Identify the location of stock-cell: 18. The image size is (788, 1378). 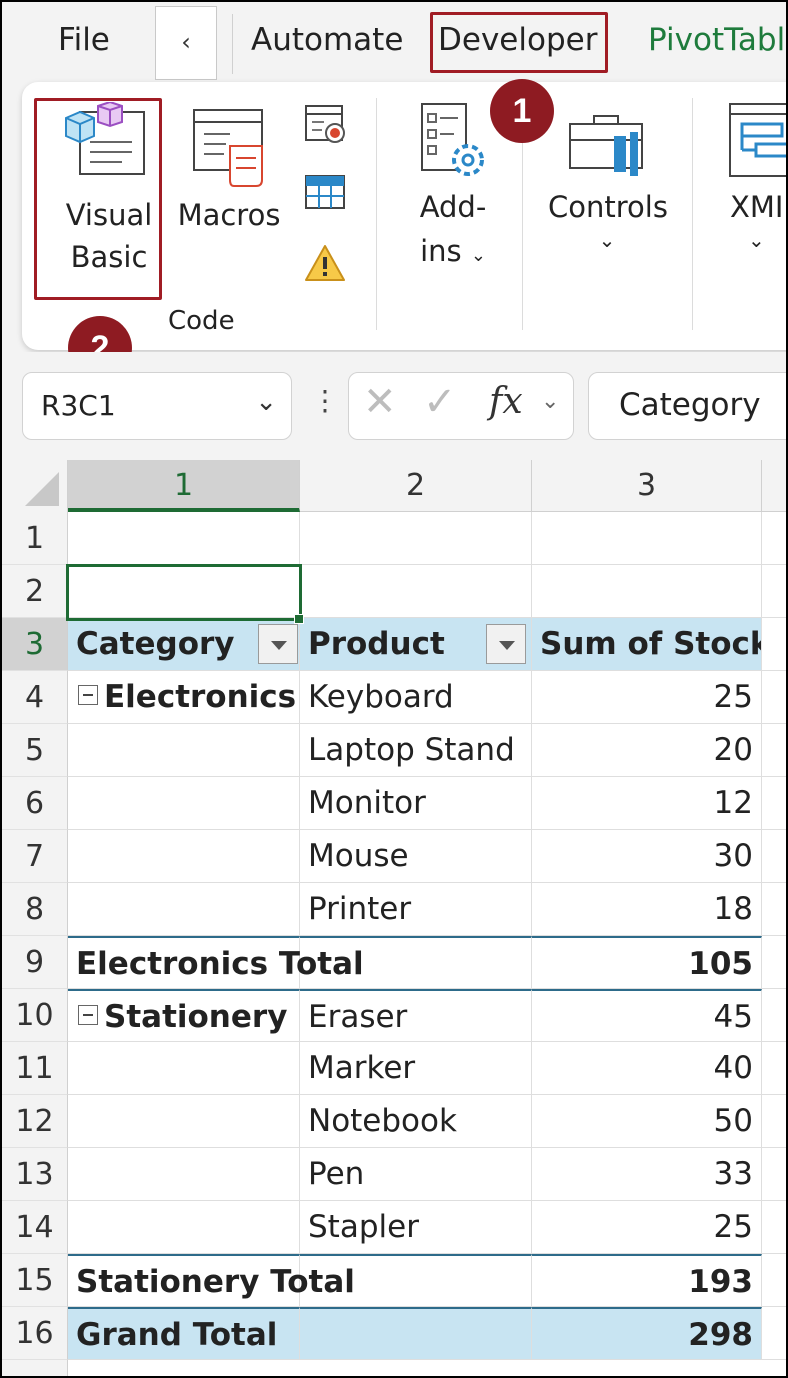
(647, 909).